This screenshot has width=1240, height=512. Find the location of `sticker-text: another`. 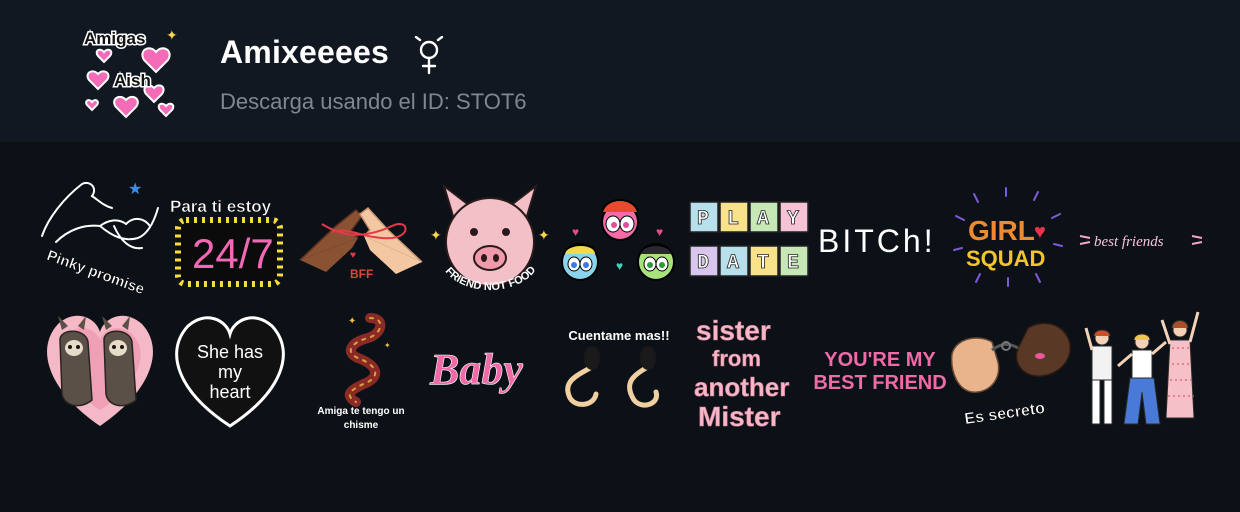

sticker-text: another is located at coordinates (741, 387).